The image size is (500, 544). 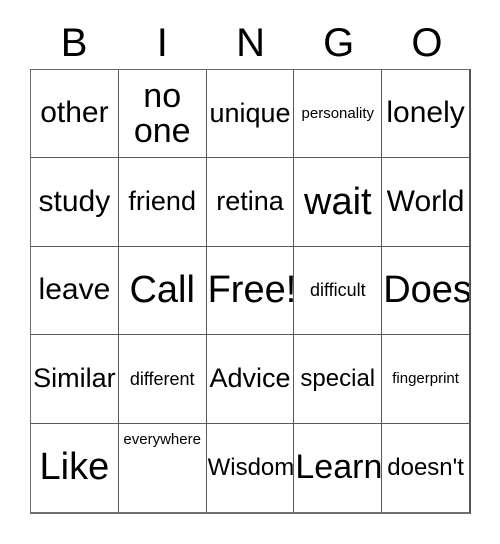 I want to click on header-letter-text: G, so click(x=339, y=43).